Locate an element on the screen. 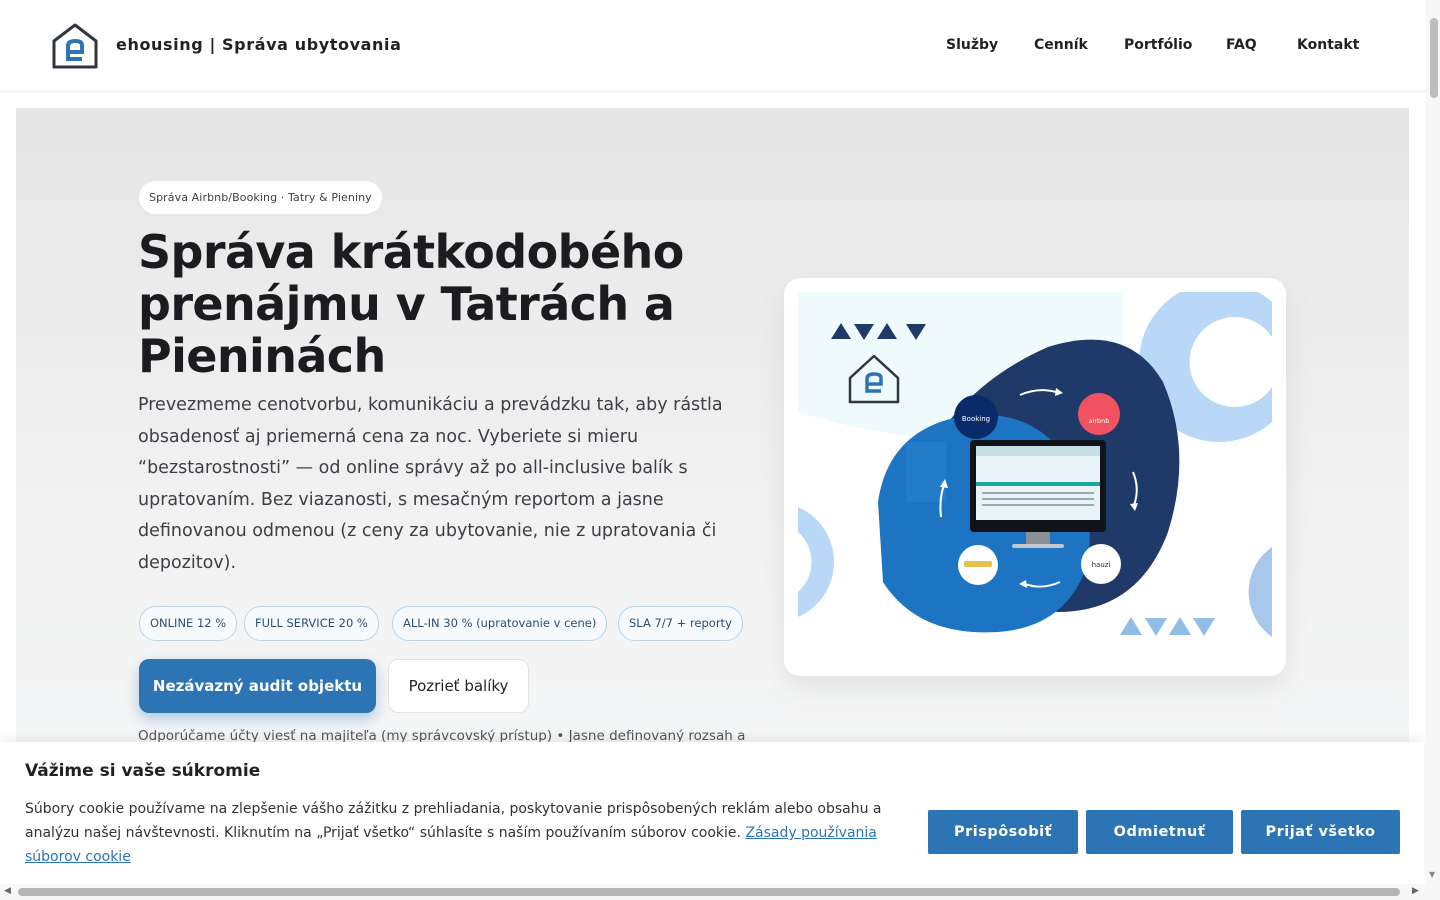  nav-kontakt: Kontakt is located at coordinates (1328, 45).